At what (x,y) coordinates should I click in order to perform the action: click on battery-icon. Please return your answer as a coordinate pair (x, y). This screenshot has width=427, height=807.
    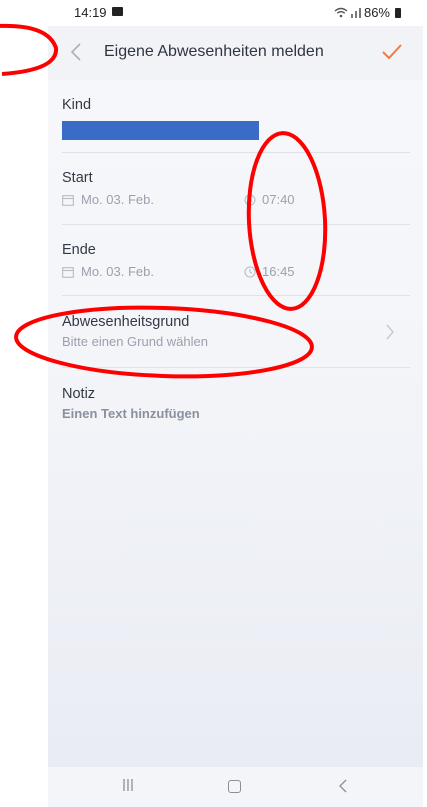
    Looking at the image, I should click on (398, 12).